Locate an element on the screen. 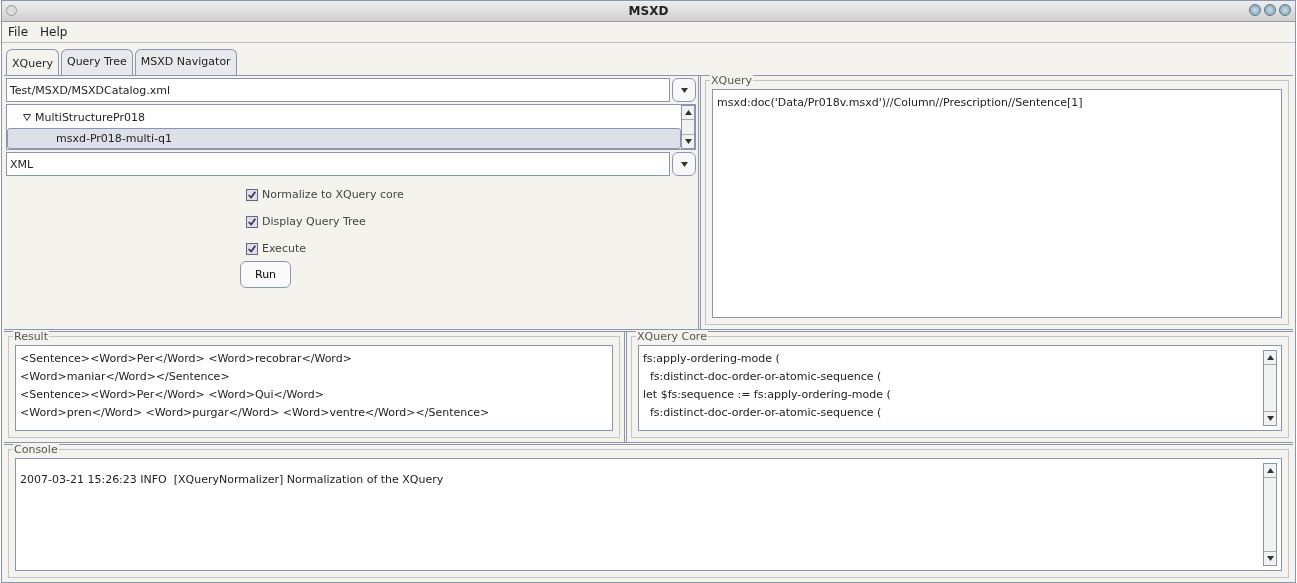 Image resolution: width=1297 pixels, height=583 pixels. checkbox-label: Execute is located at coordinates (284, 248).